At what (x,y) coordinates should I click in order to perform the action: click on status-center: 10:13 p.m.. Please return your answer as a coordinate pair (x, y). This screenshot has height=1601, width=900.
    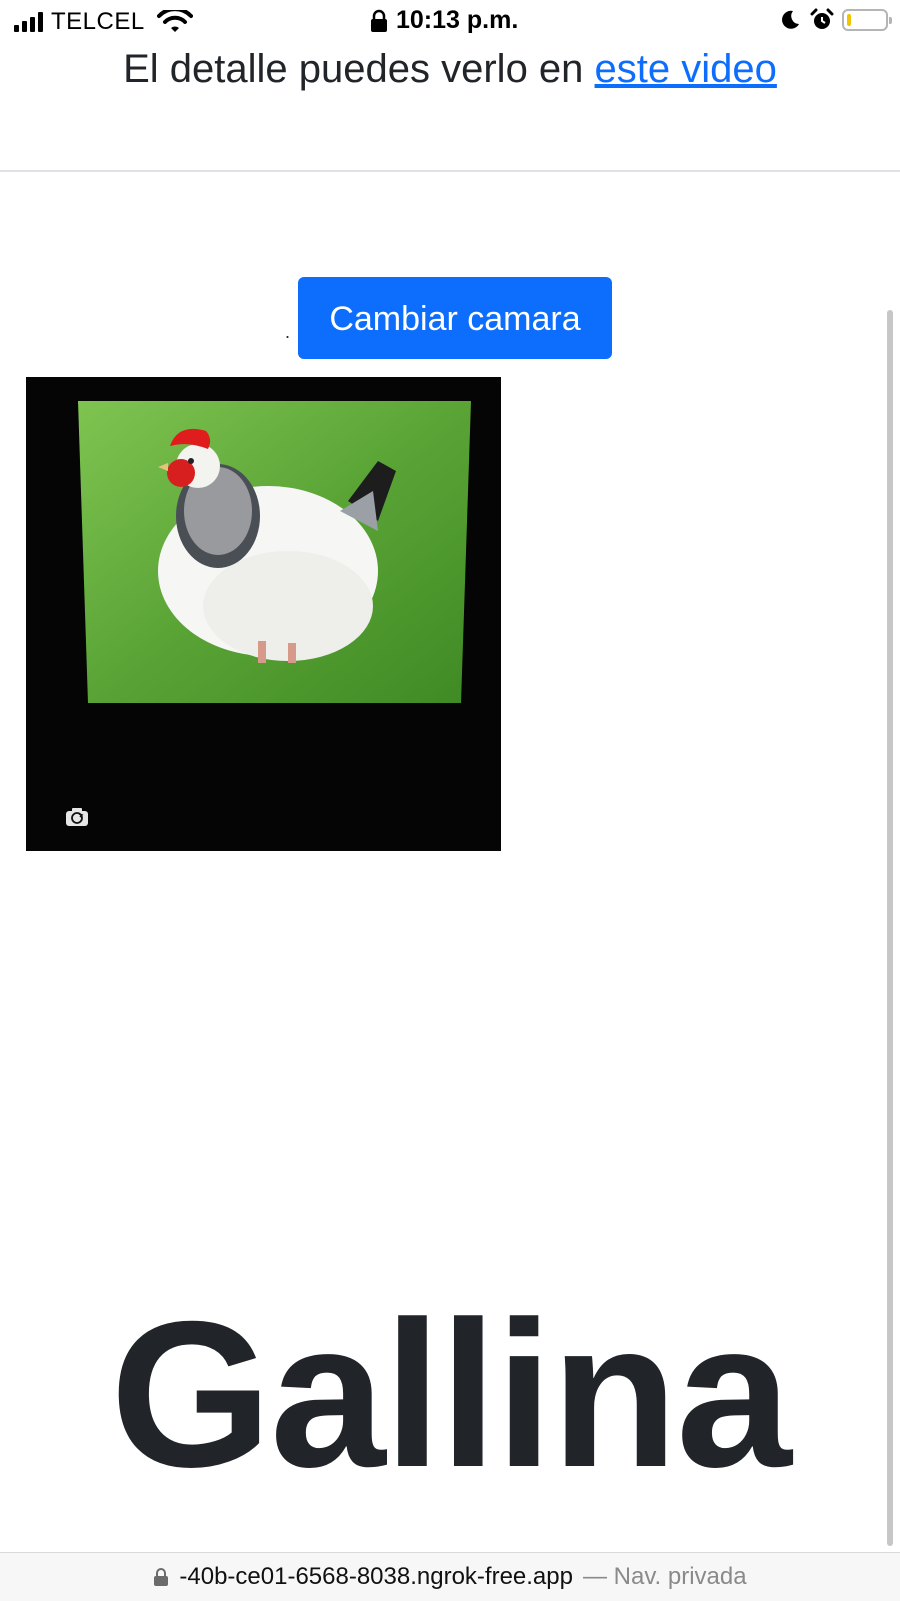
    Looking at the image, I should click on (444, 20).